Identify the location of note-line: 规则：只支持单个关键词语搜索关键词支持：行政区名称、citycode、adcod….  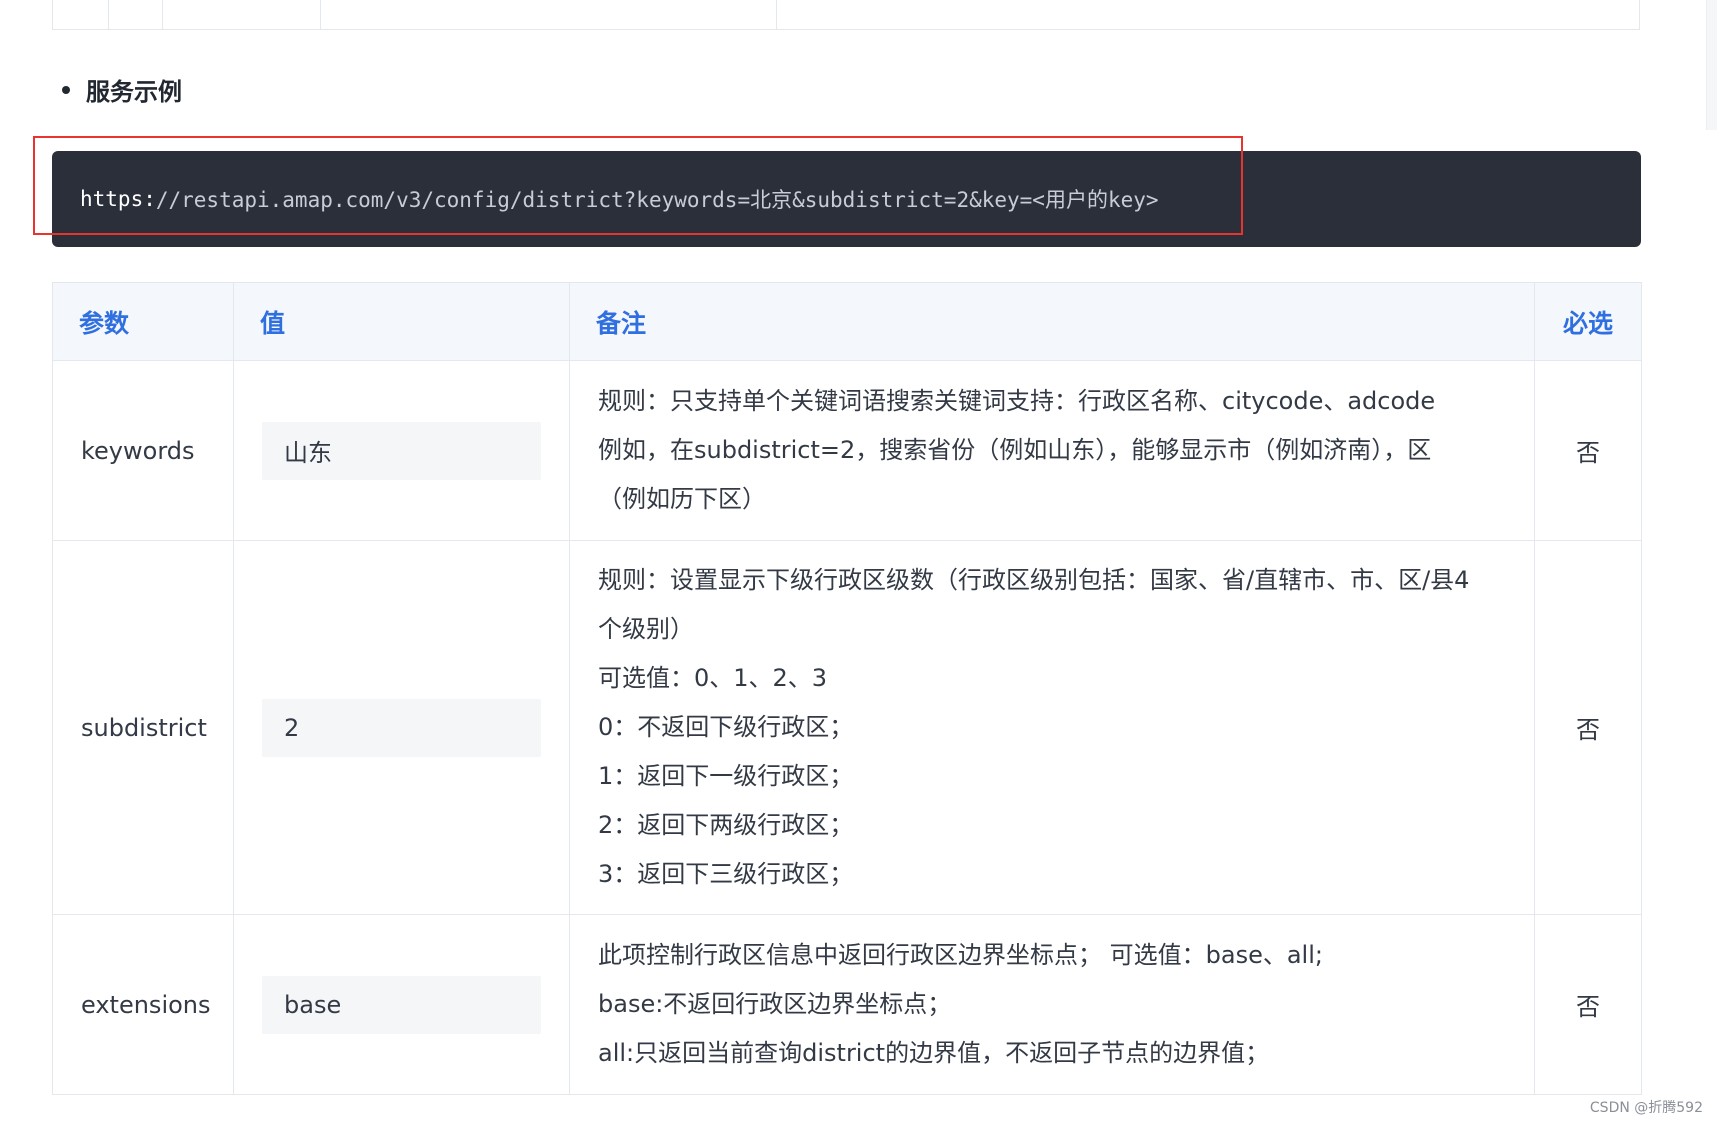
(1017, 401).